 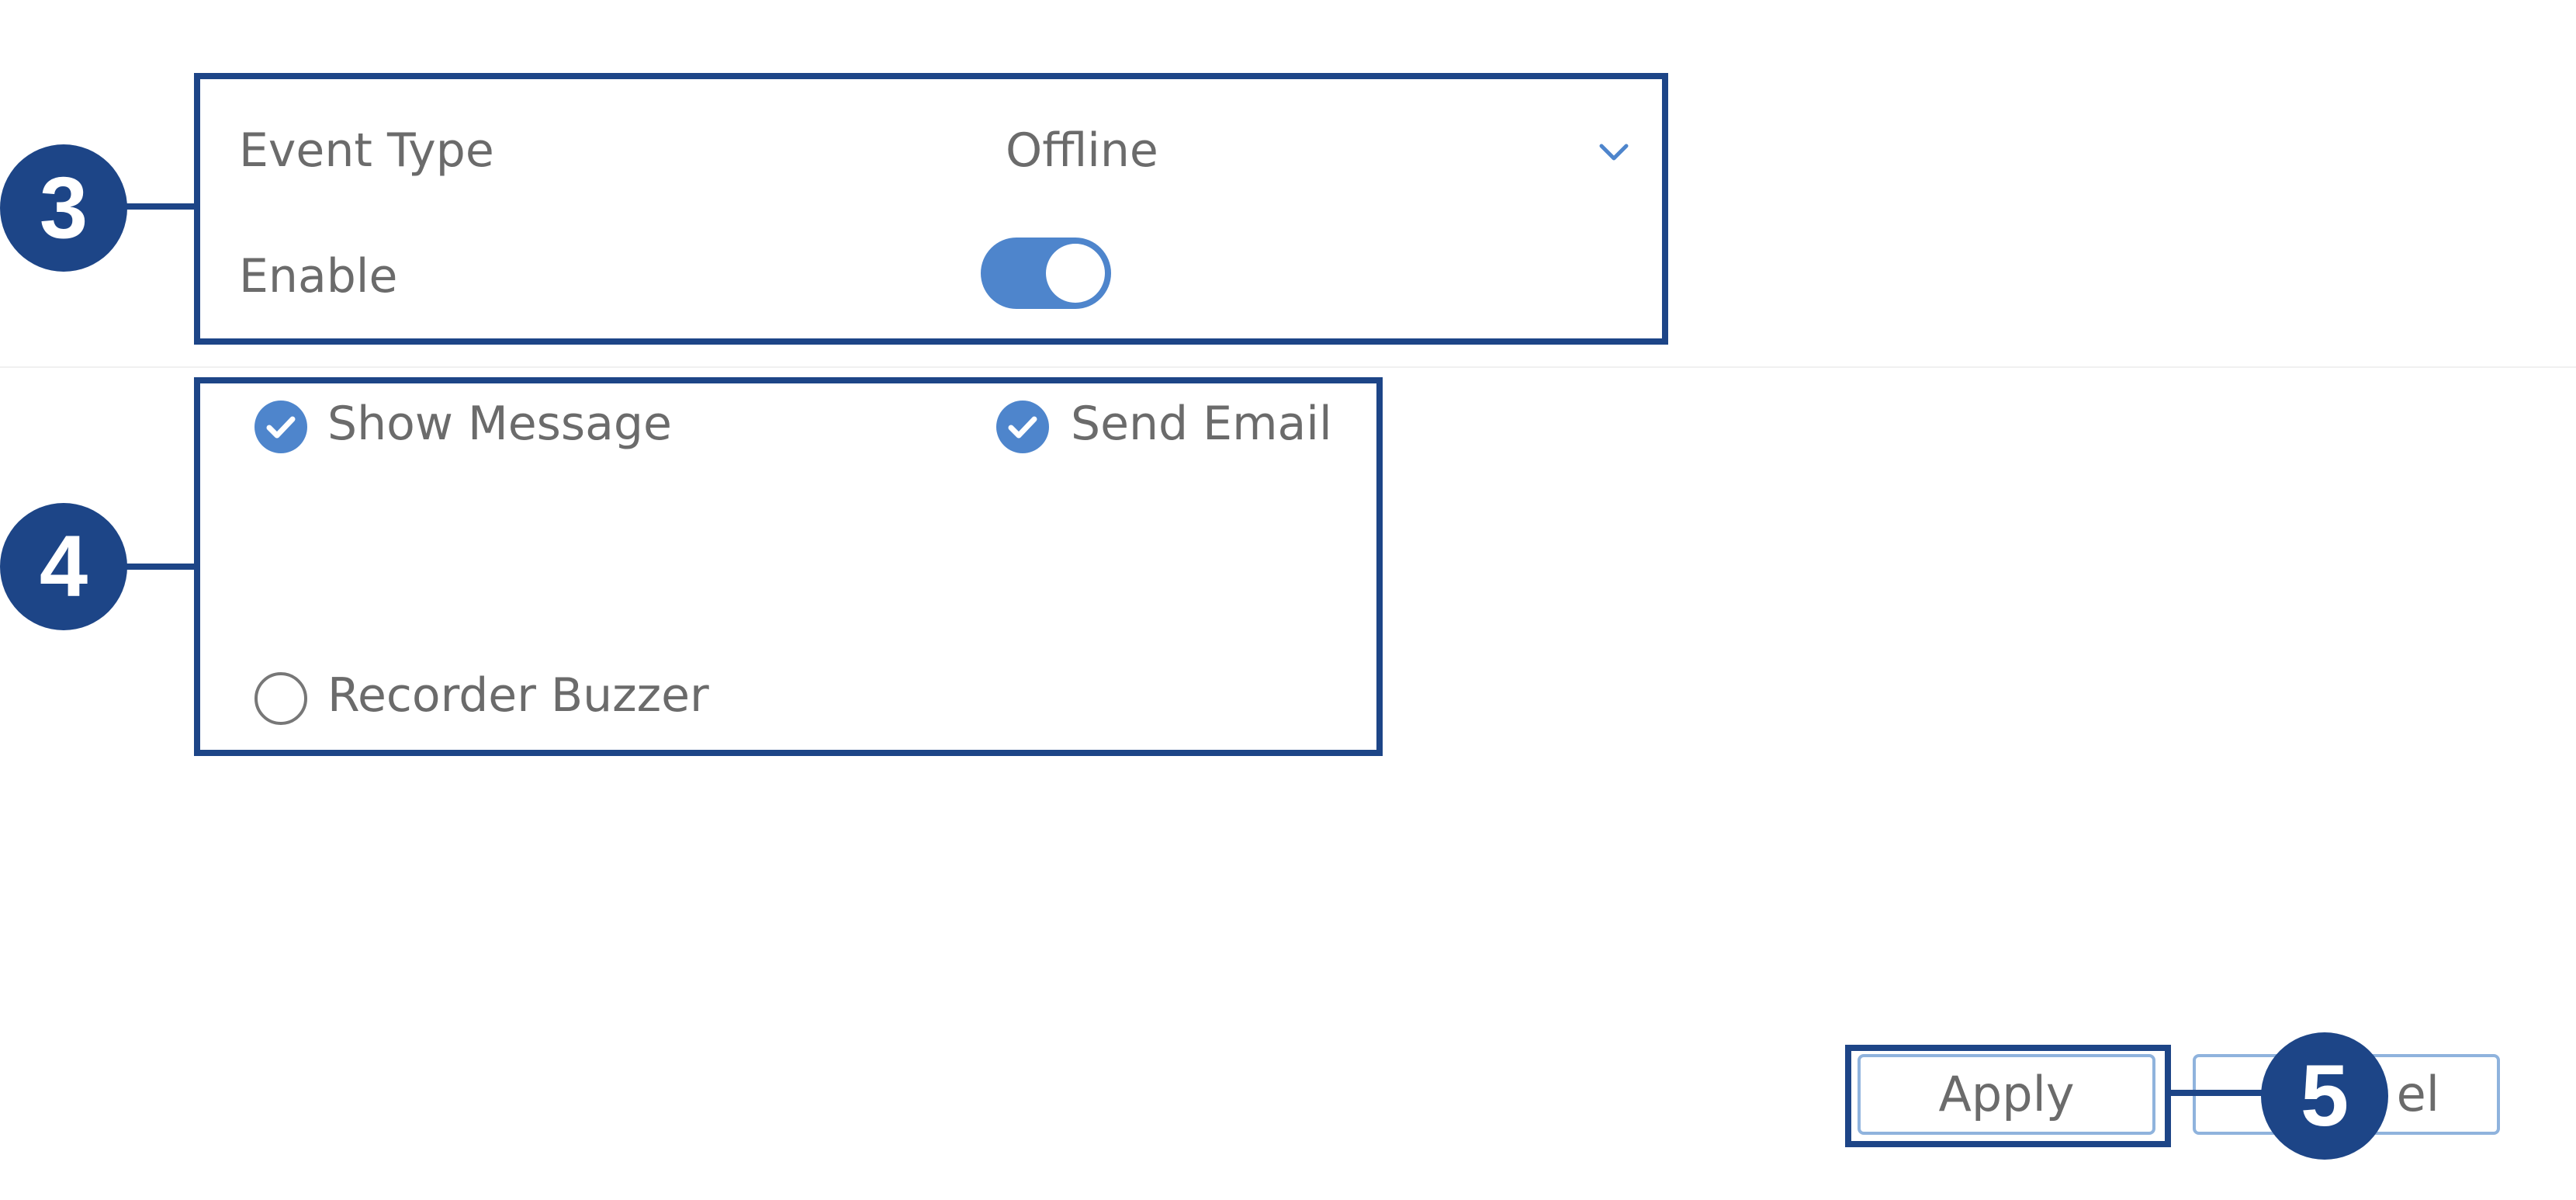 What do you see at coordinates (63, 208) in the screenshot?
I see `callout-badge-3: 3` at bounding box center [63, 208].